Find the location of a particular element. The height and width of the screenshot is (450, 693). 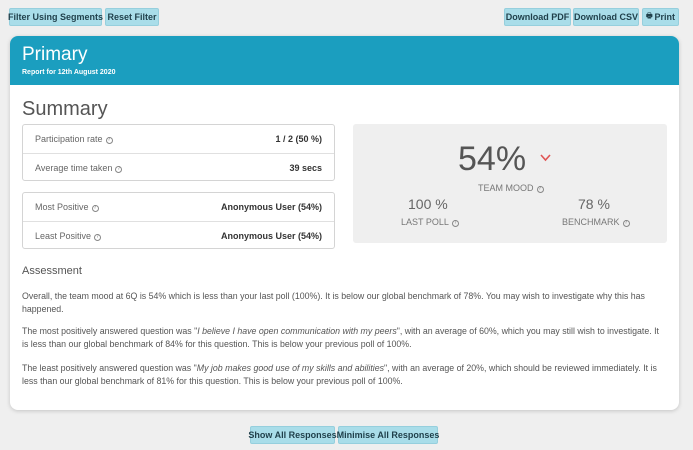

download-csv-button: Download CSV is located at coordinates (606, 17).